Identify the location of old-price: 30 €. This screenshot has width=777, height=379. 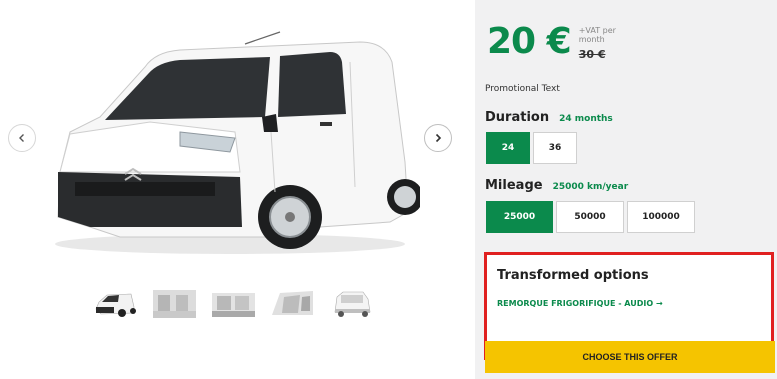
(592, 54).